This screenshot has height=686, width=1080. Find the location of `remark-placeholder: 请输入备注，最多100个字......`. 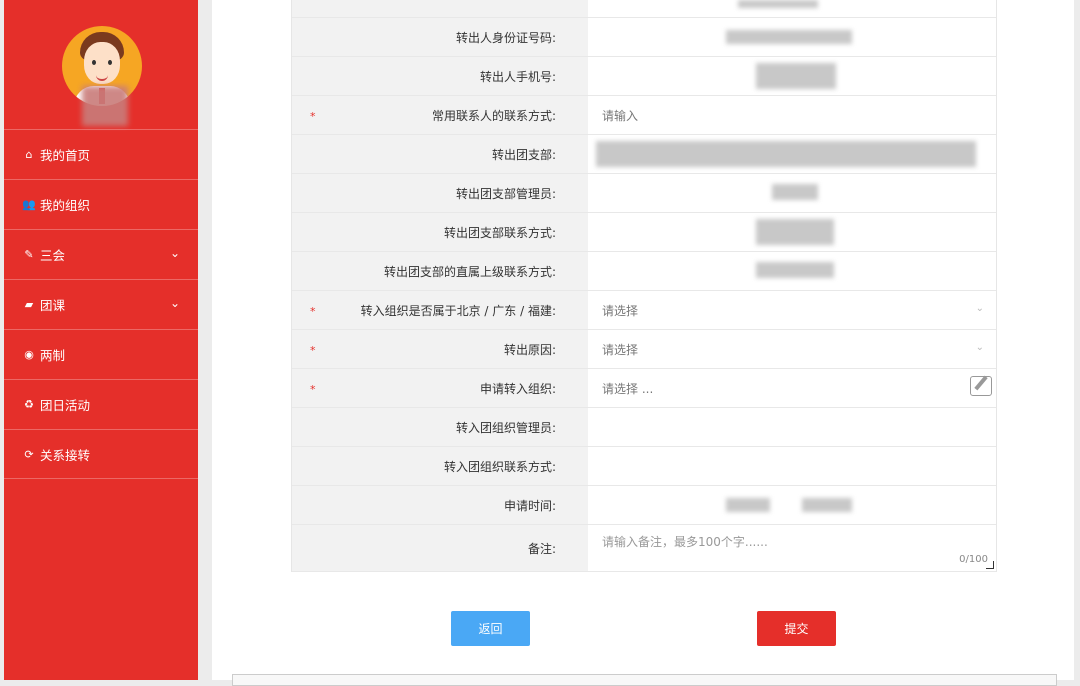

remark-placeholder: 请输入备注，最多100个字...... is located at coordinates (685, 542).